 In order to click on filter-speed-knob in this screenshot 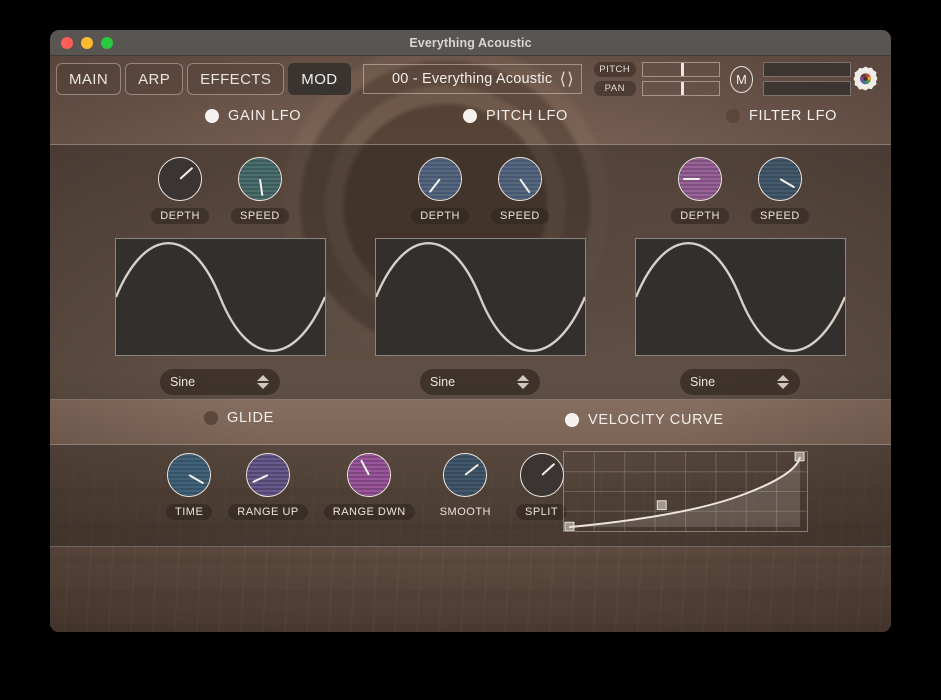, I will do `click(779, 179)`.